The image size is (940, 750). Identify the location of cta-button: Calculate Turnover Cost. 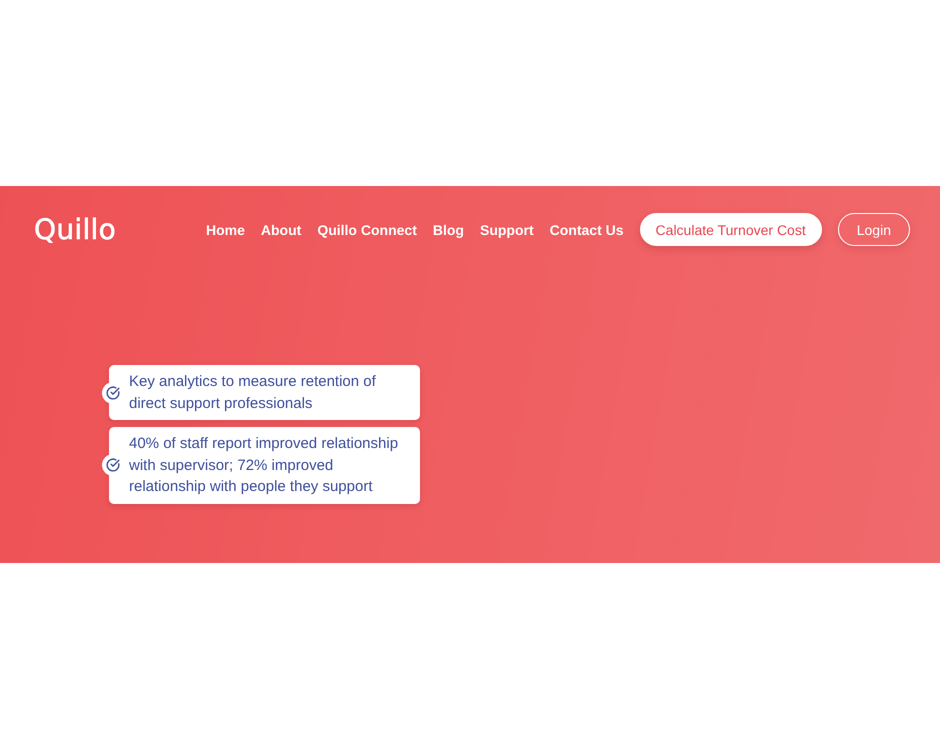
(731, 229).